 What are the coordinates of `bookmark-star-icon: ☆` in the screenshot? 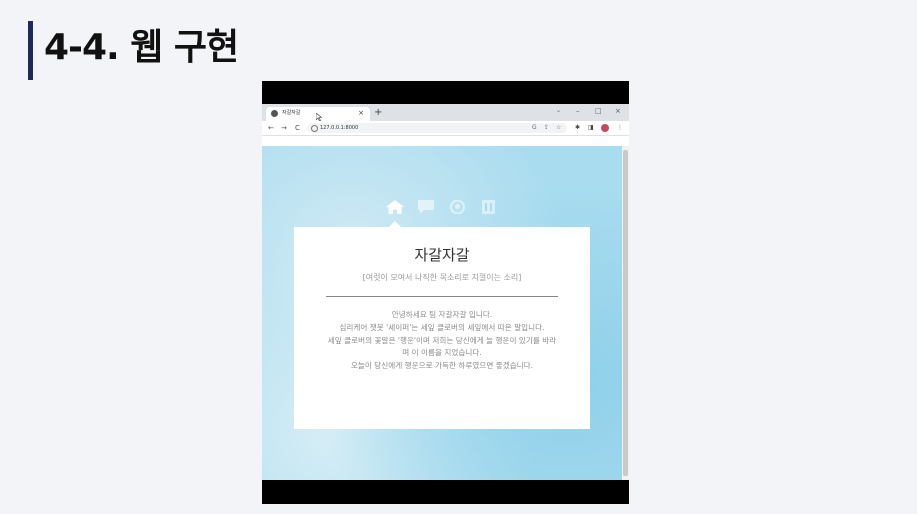 It's located at (558, 128).